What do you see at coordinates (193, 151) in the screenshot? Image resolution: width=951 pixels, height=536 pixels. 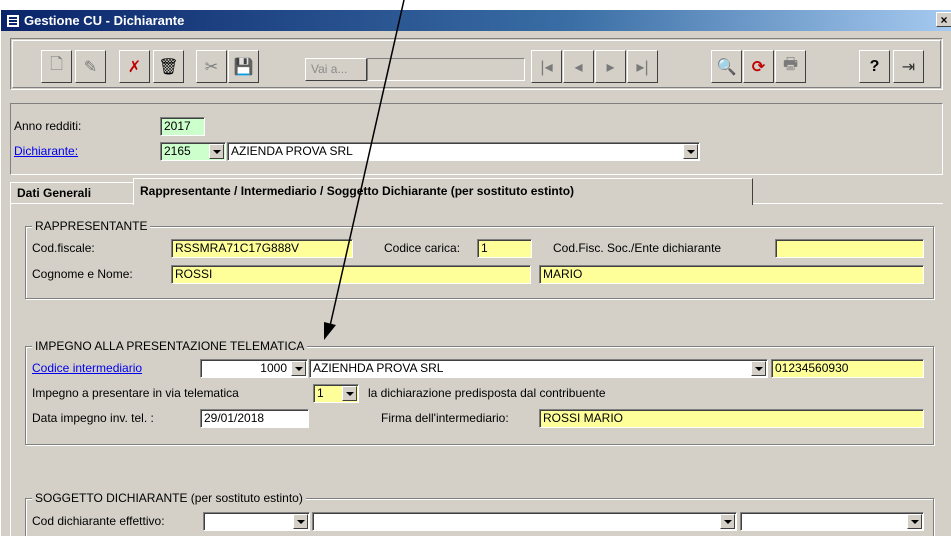 I see `dichiarante-code-select: 2165` at bounding box center [193, 151].